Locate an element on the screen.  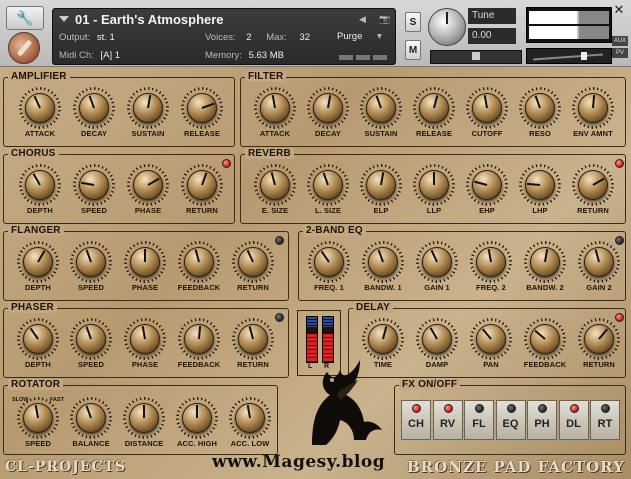
filter-cutoff-knob: CUTOFF is located at coordinates (487, 112).